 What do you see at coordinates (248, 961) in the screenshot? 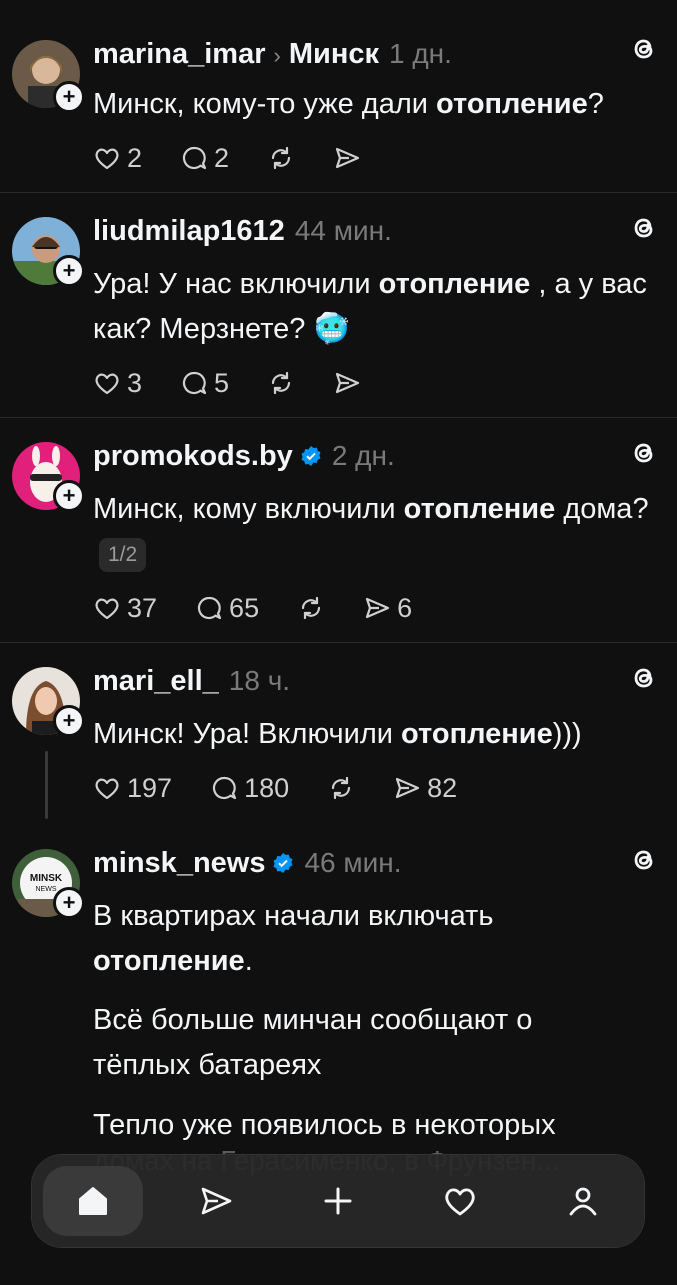
I see `post-text-part: .` at bounding box center [248, 961].